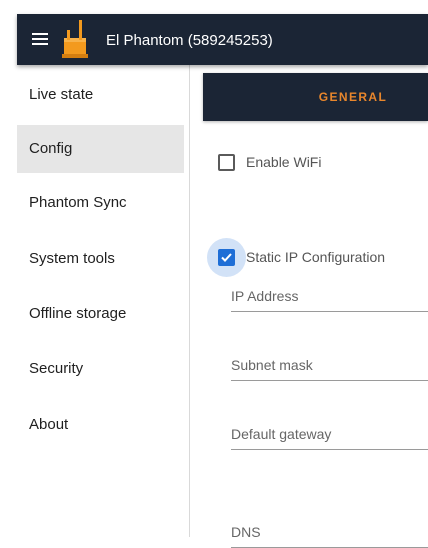 Image resolution: width=428 pixels, height=548 pixels. I want to click on enable-wifi-row: Enable WiFi, so click(269, 162).